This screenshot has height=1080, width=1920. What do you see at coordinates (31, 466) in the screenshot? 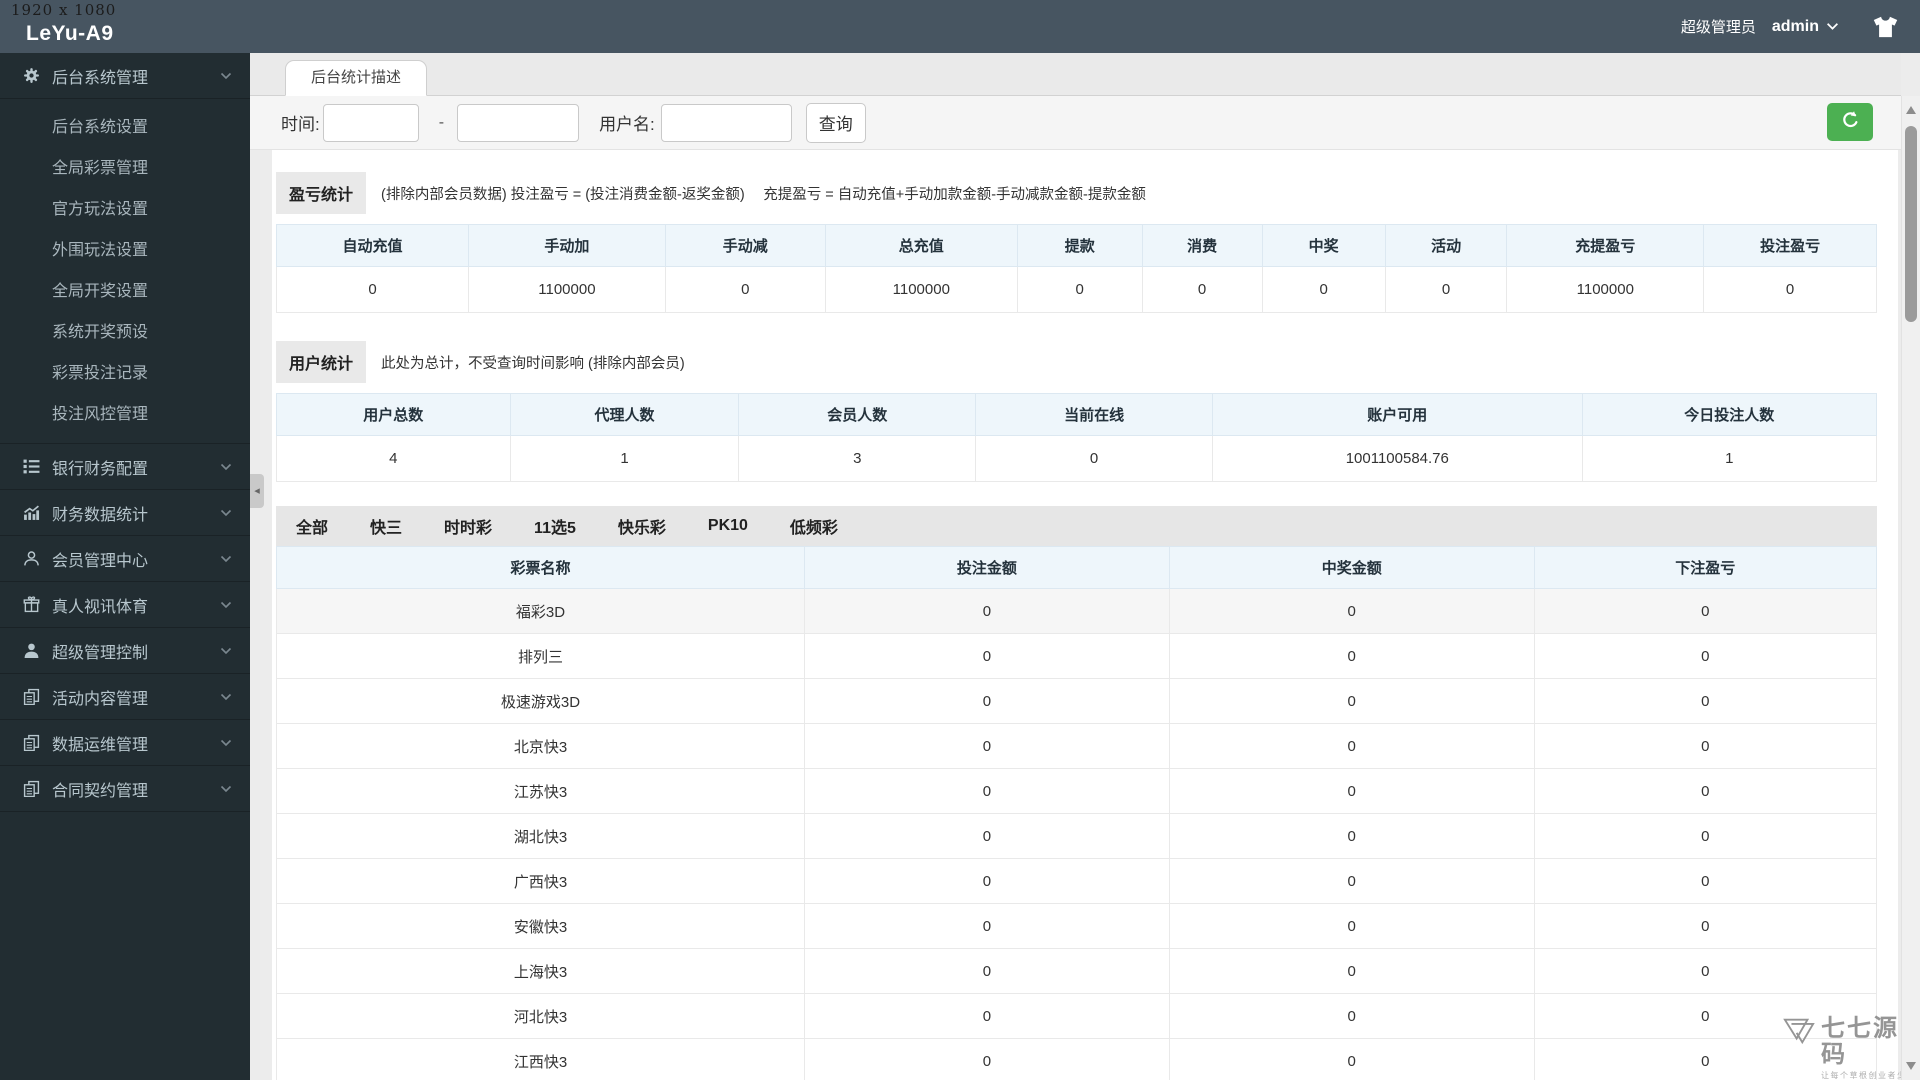
I see `list-icon` at bounding box center [31, 466].